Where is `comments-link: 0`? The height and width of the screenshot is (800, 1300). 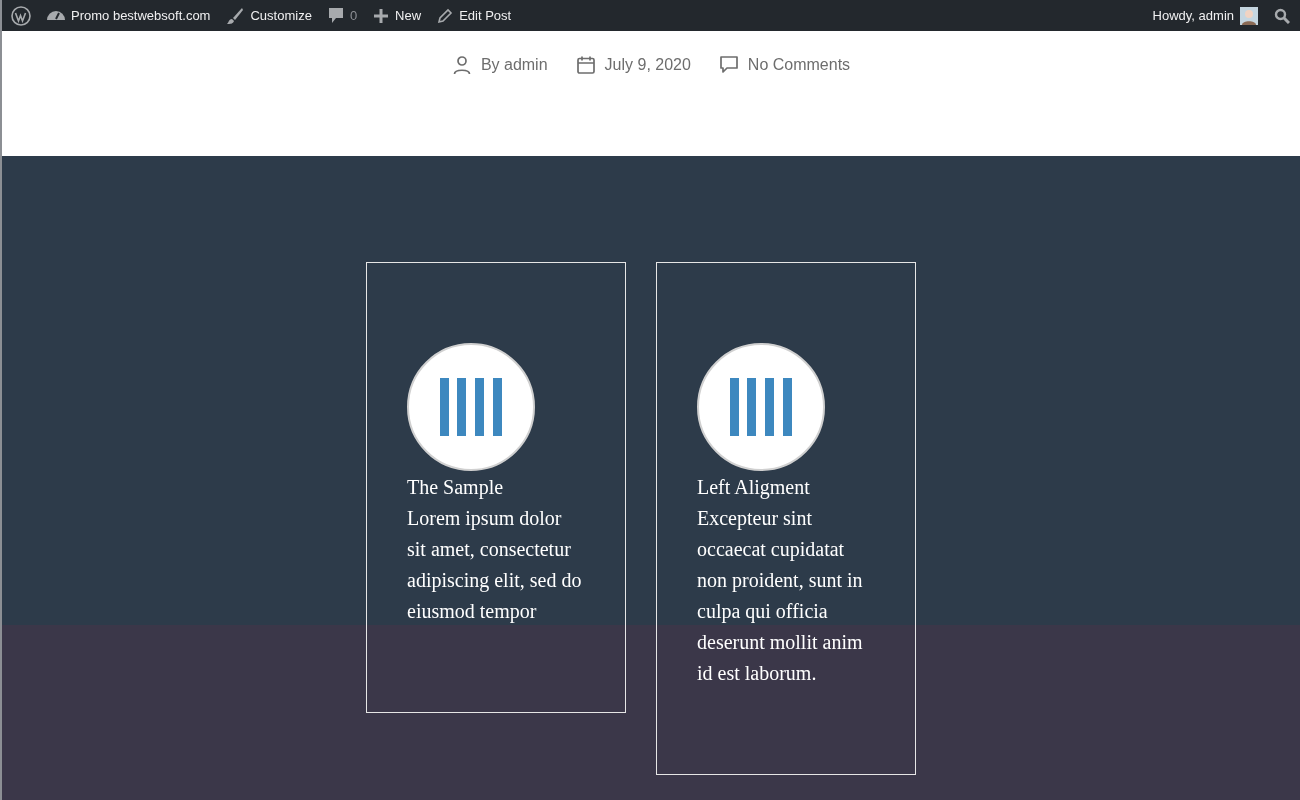 comments-link: 0 is located at coordinates (342, 15).